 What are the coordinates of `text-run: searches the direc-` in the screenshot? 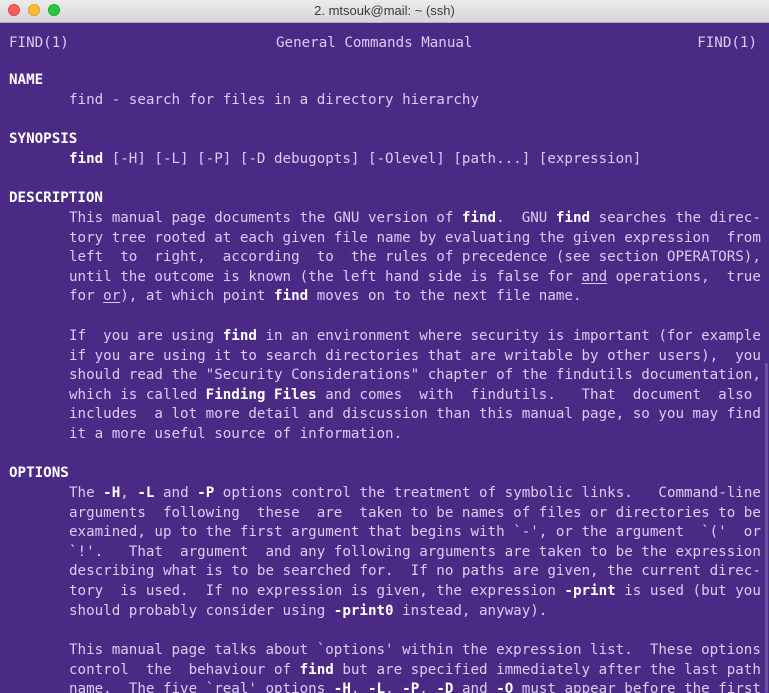 It's located at (675, 218).